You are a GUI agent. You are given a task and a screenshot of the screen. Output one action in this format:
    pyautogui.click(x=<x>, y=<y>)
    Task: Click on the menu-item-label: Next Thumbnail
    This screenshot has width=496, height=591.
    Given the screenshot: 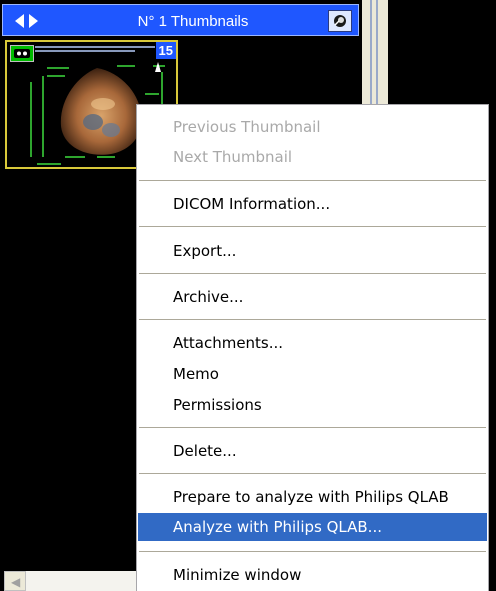 What is the action you would take?
    pyautogui.click(x=233, y=157)
    